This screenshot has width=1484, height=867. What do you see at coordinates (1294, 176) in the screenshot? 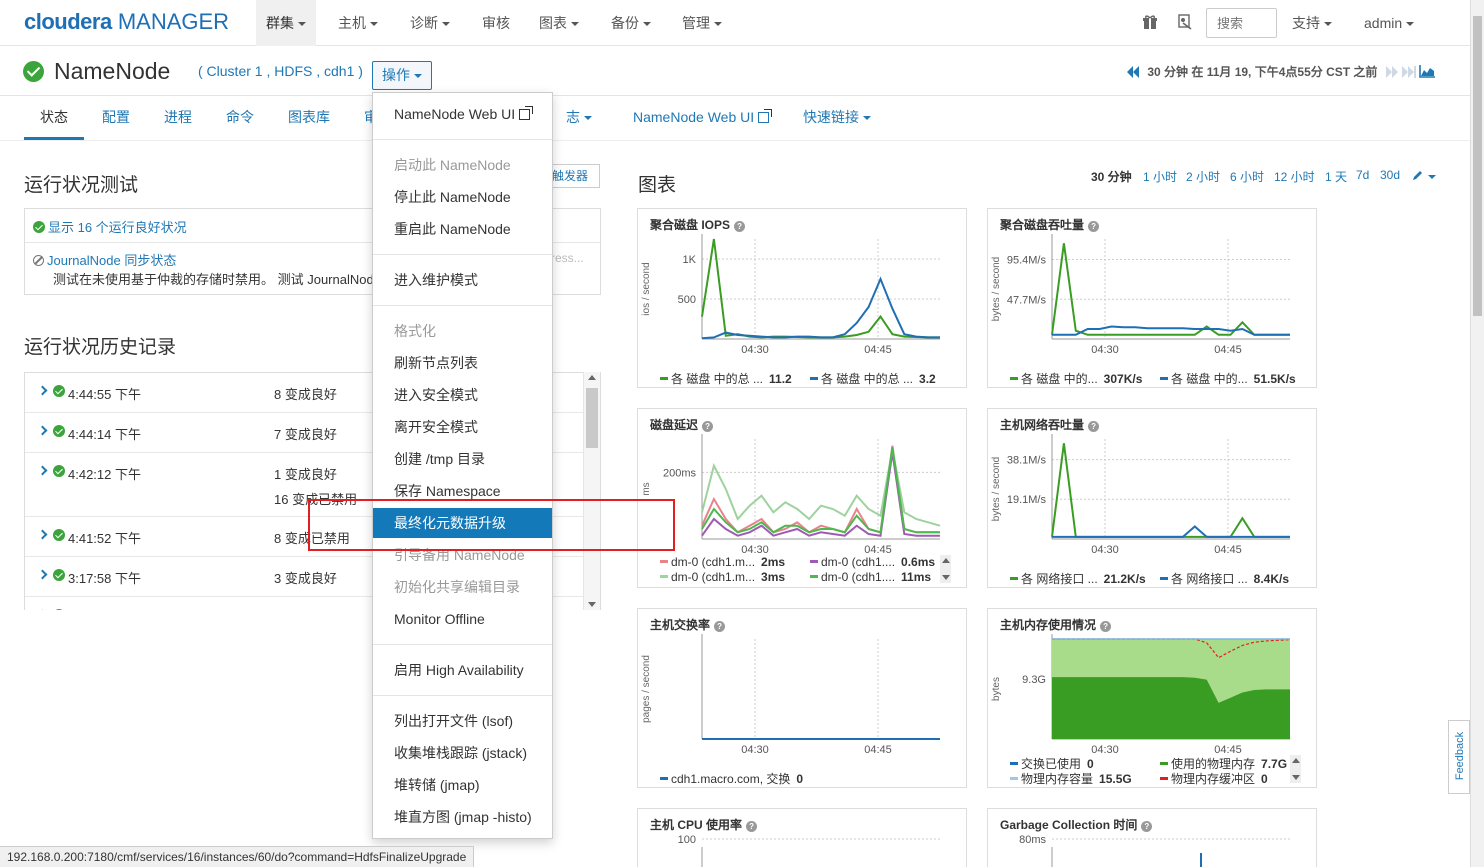
I see `time-range-option: 12 小时` at bounding box center [1294, 176].